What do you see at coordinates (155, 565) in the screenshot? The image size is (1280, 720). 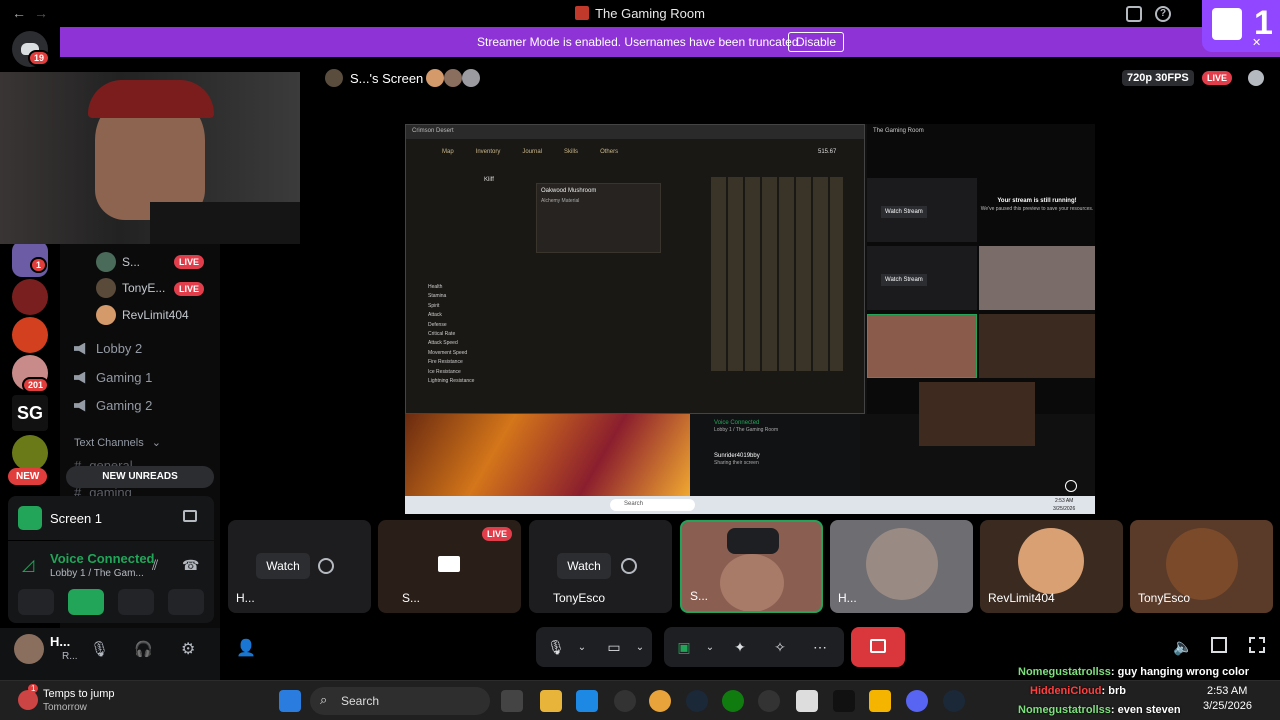 I see `noise-suppression-icon: ⫽` at bounding box center [155, 565].